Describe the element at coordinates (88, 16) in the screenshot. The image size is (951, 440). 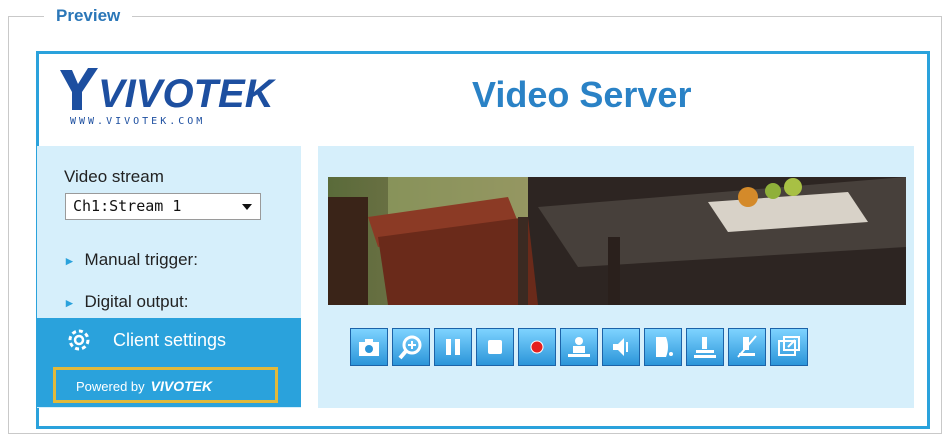
I see `preview-legend: Preview` at that location.